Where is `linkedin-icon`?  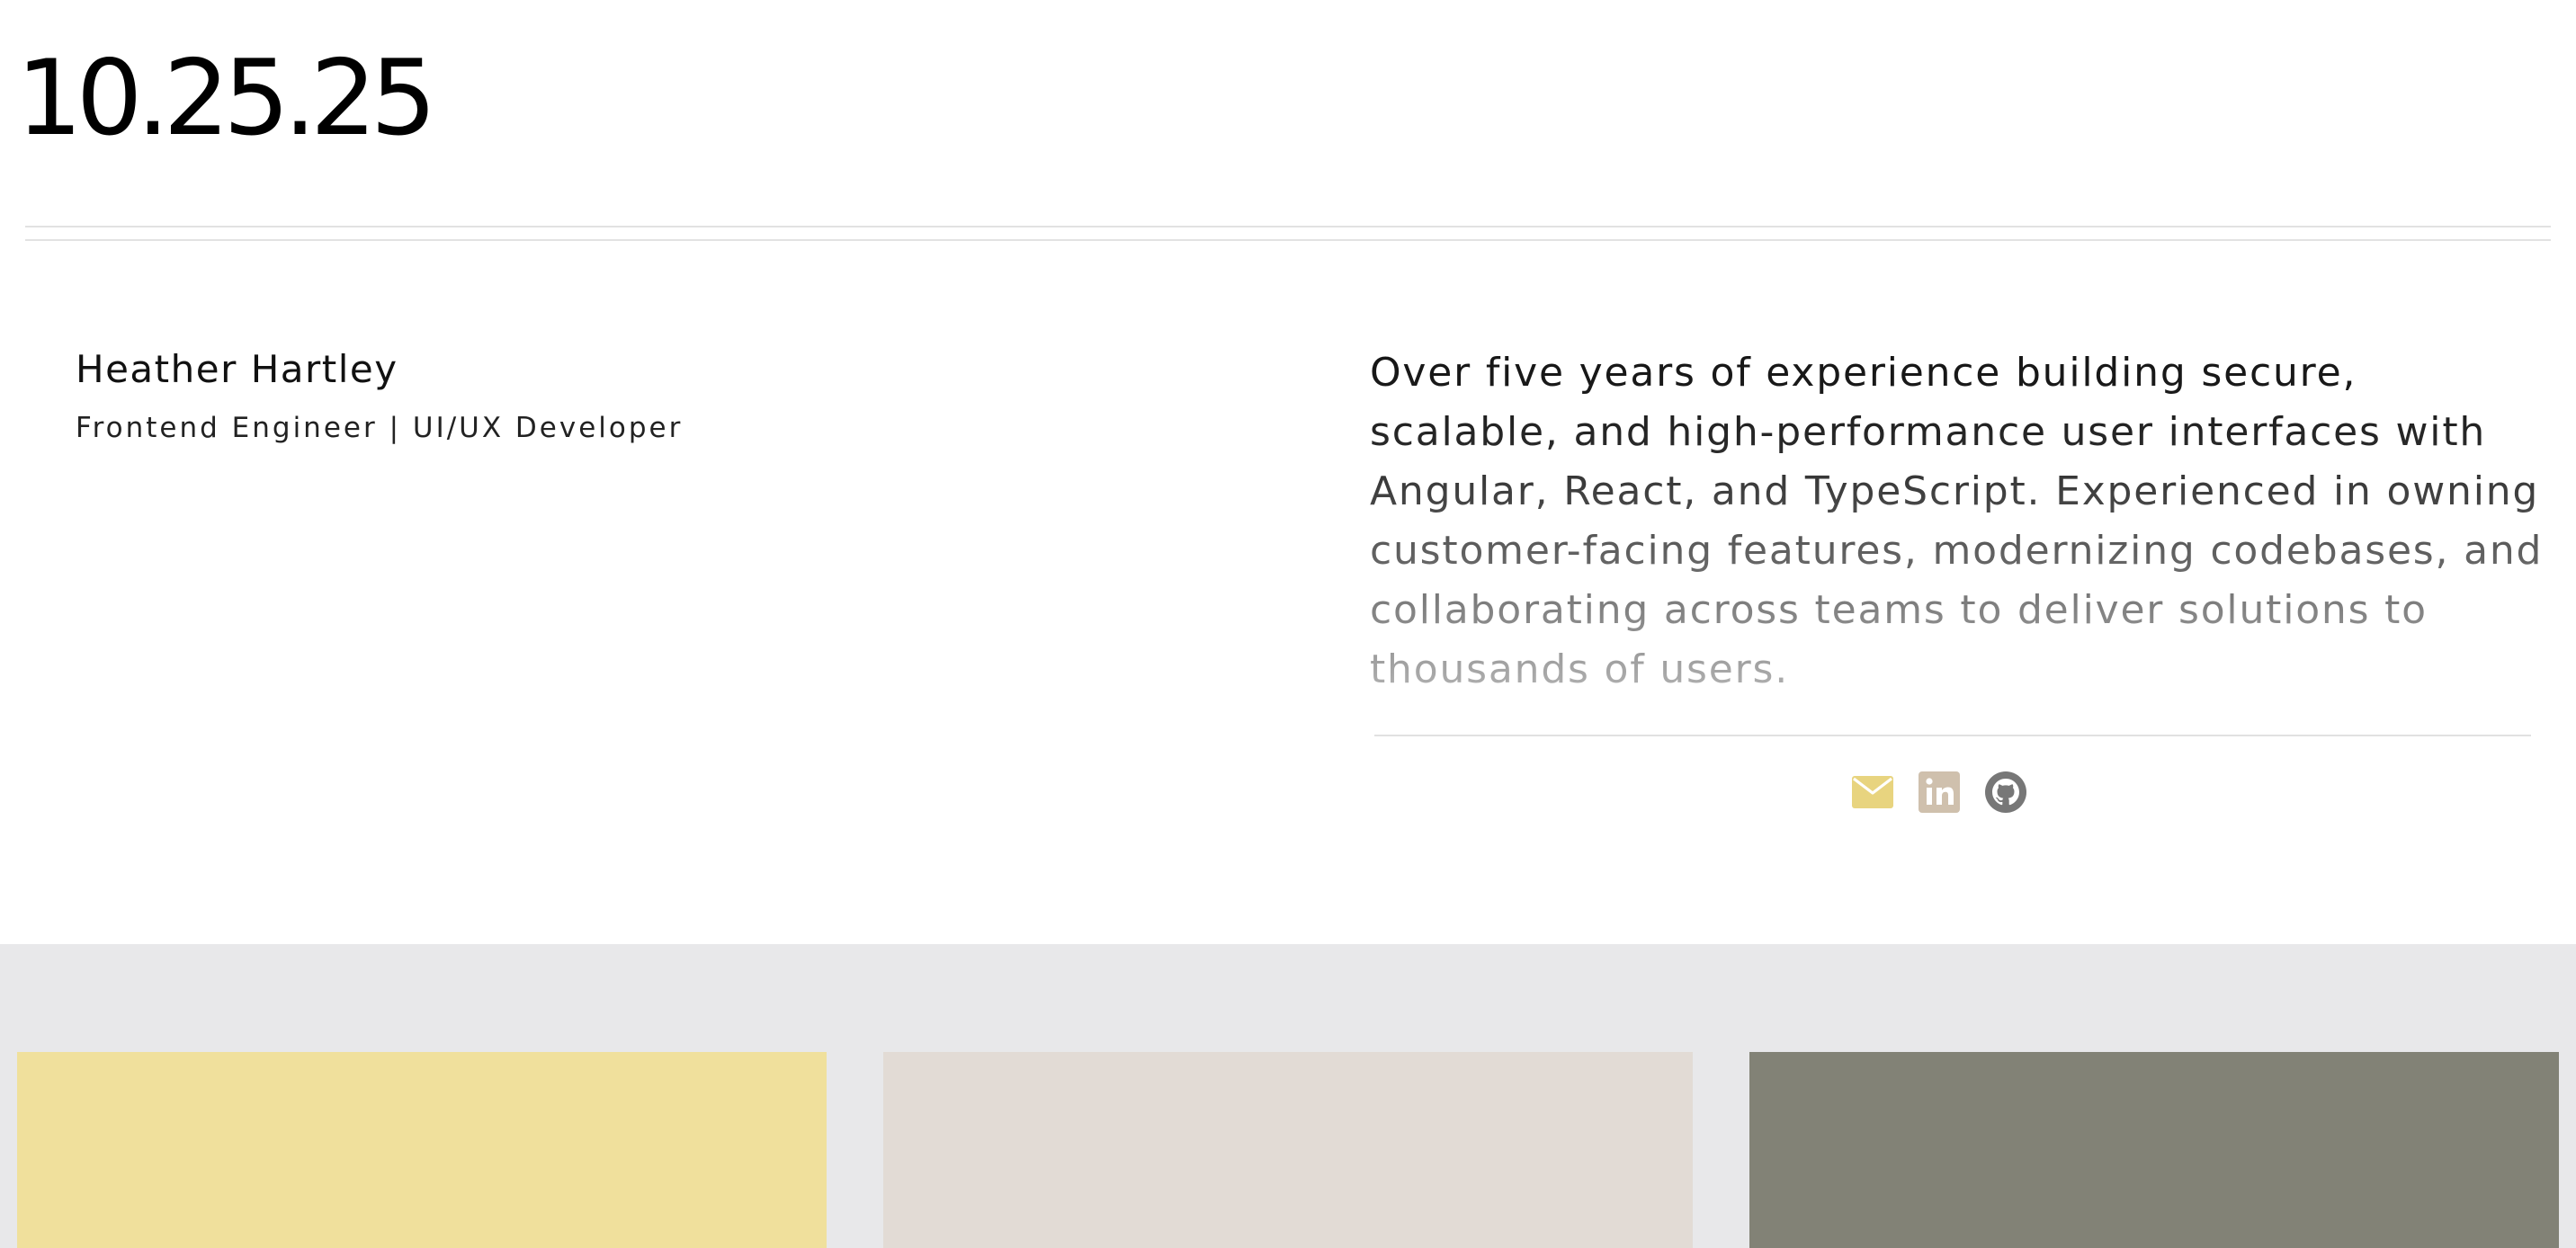 linkedin-icon is located at coordinates (1940, 792).